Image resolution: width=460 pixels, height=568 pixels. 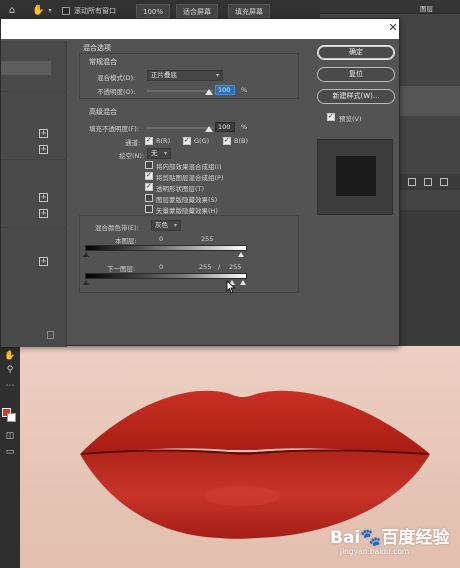 What do you see at coordinates (390, 538) in the screenshot?
I see `watermark-logo: Bai🐾百度经验` at bounding box center [390, 538].